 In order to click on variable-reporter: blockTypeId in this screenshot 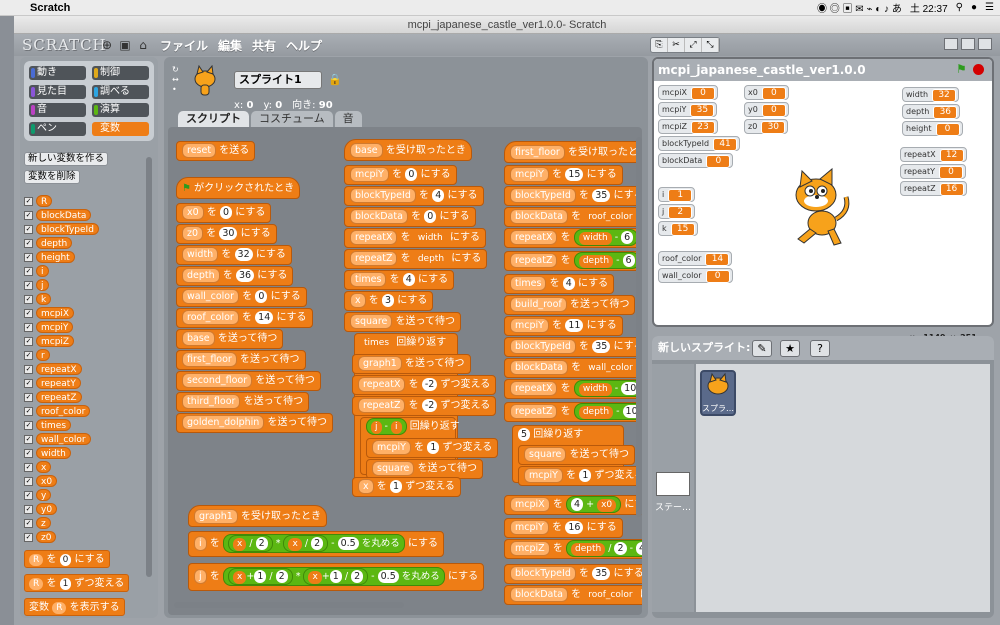, I will do `click(67, 229)`.